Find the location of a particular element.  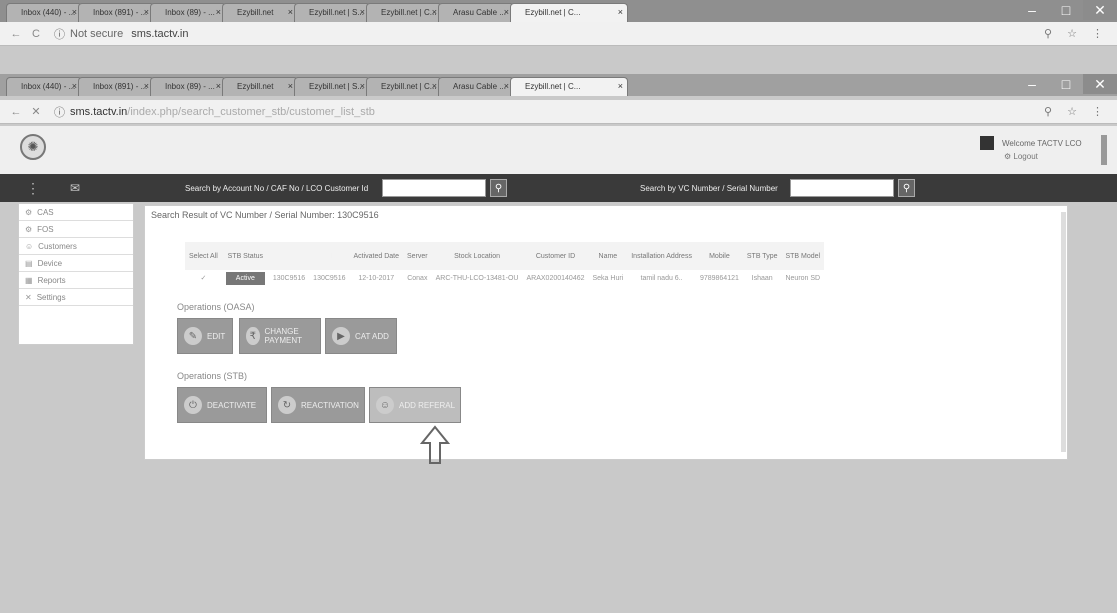

menu-icon: ⋮ is located at coordinates (33, 188).